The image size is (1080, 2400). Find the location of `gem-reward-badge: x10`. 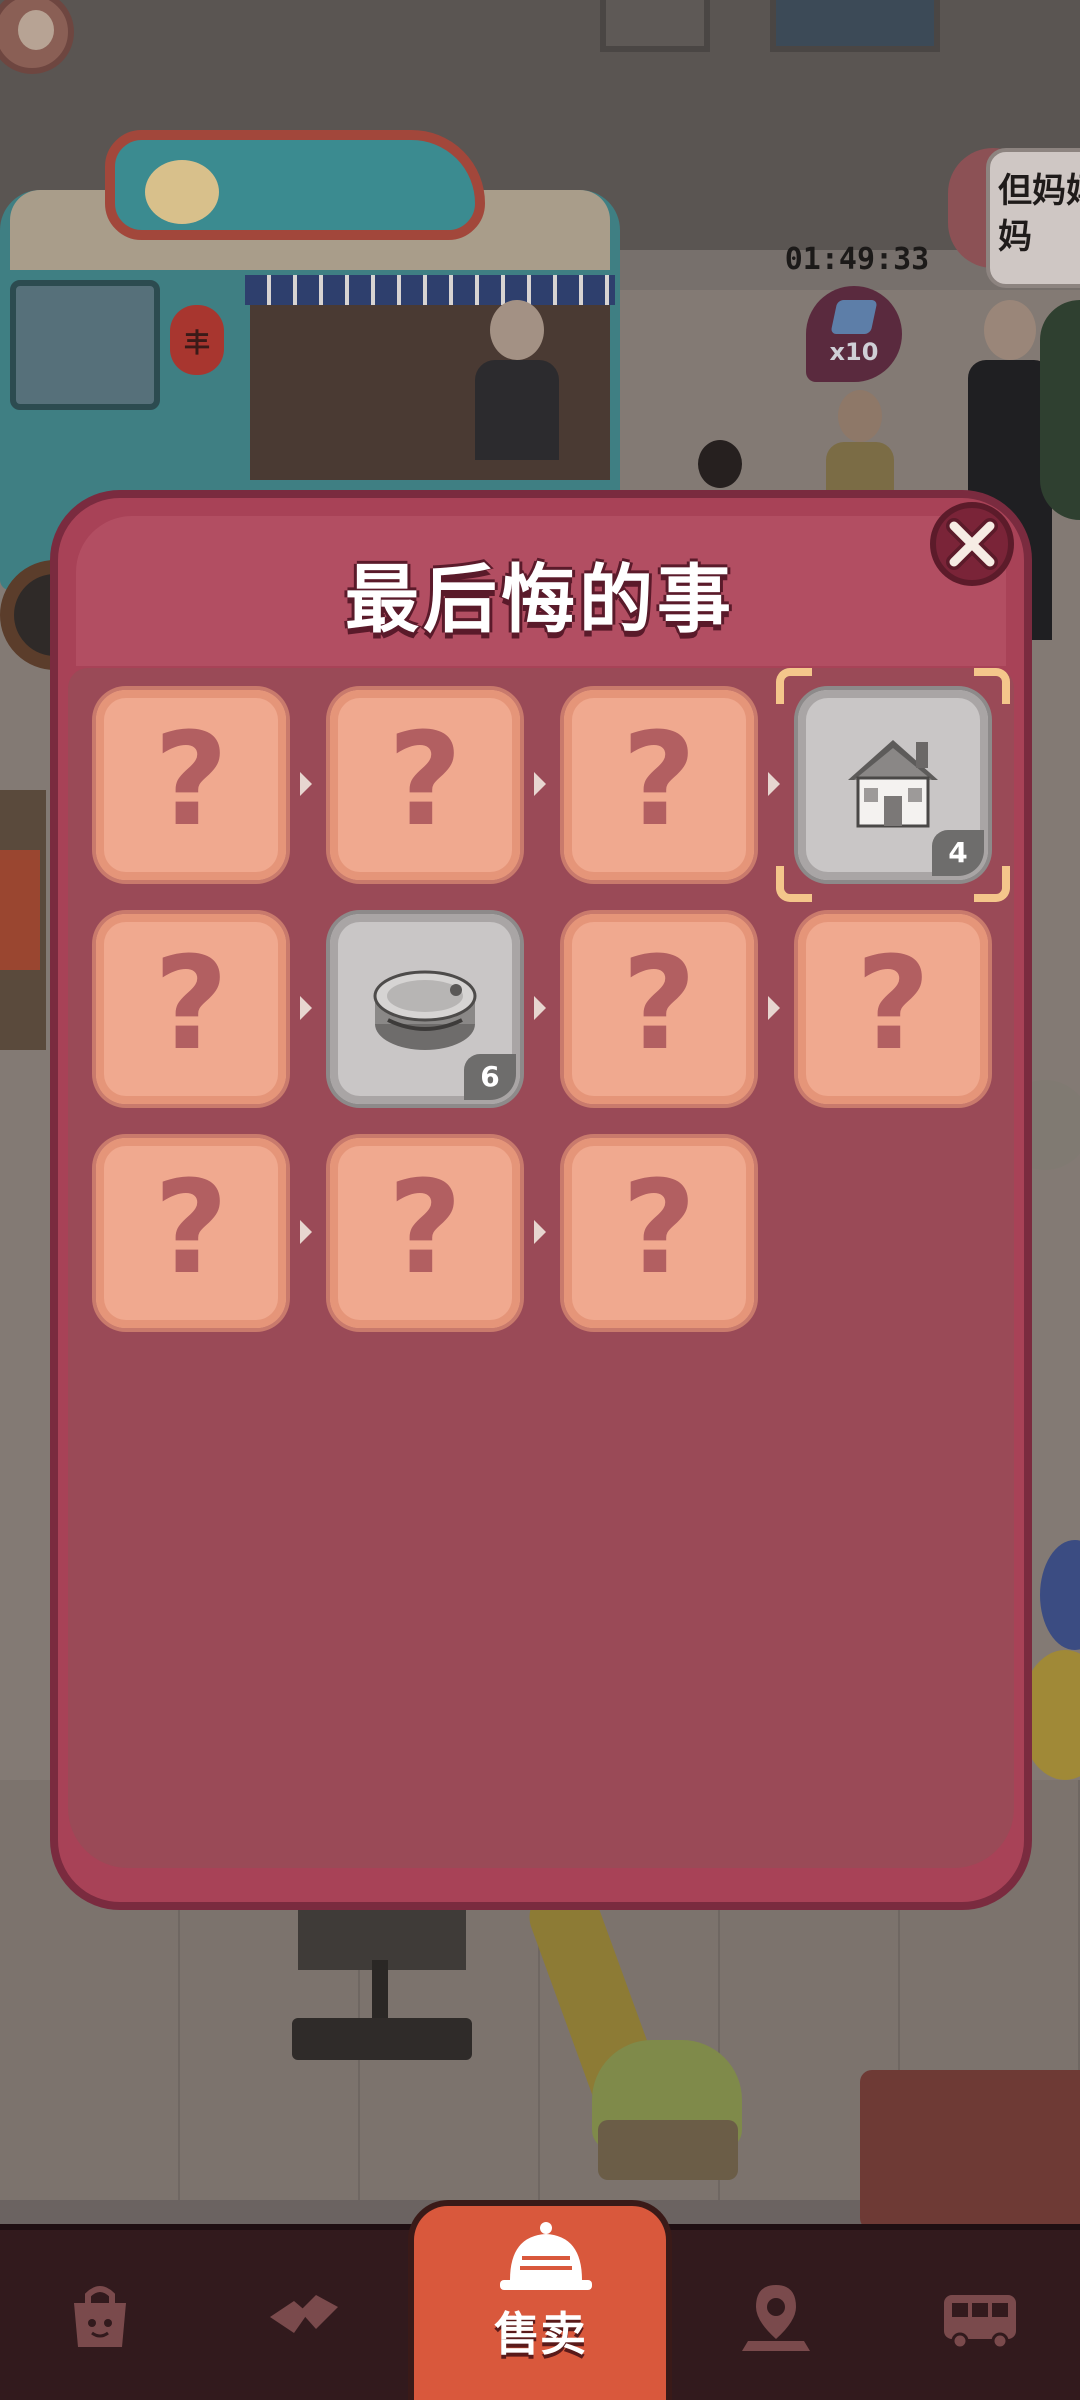

gem-reward-badge: x10 is located at coordinates (854, 334).